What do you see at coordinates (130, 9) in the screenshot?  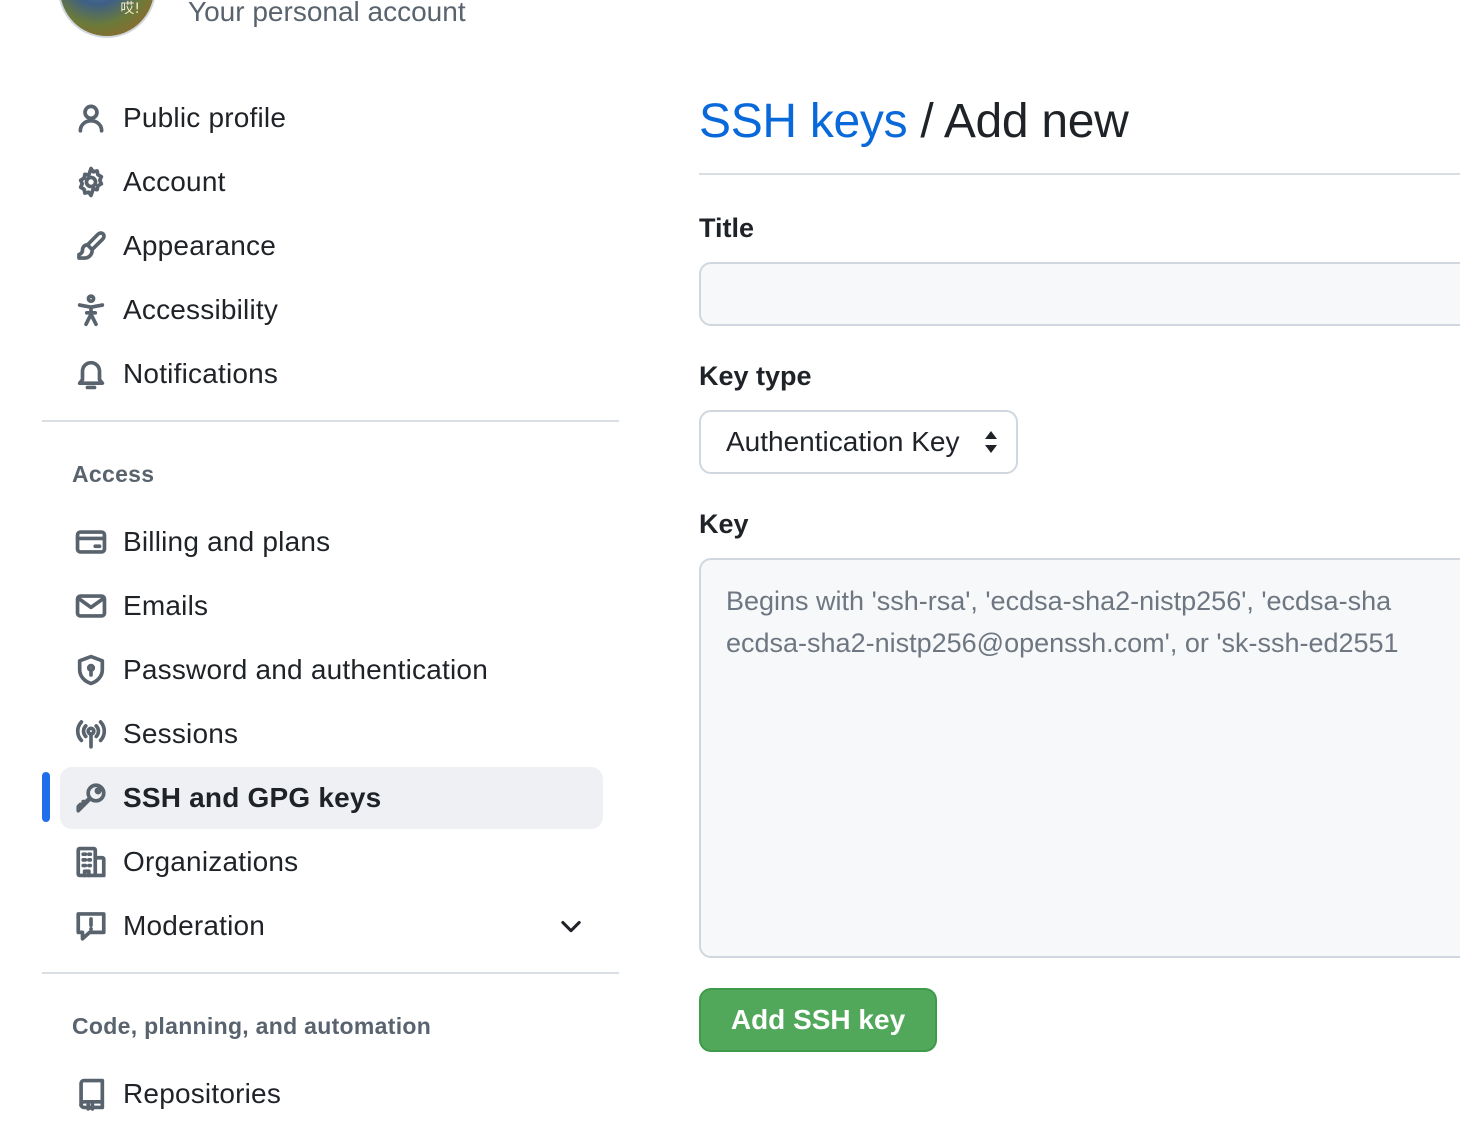 I see `avatar-glyph: 哎!` at bounding box center [130, 9].